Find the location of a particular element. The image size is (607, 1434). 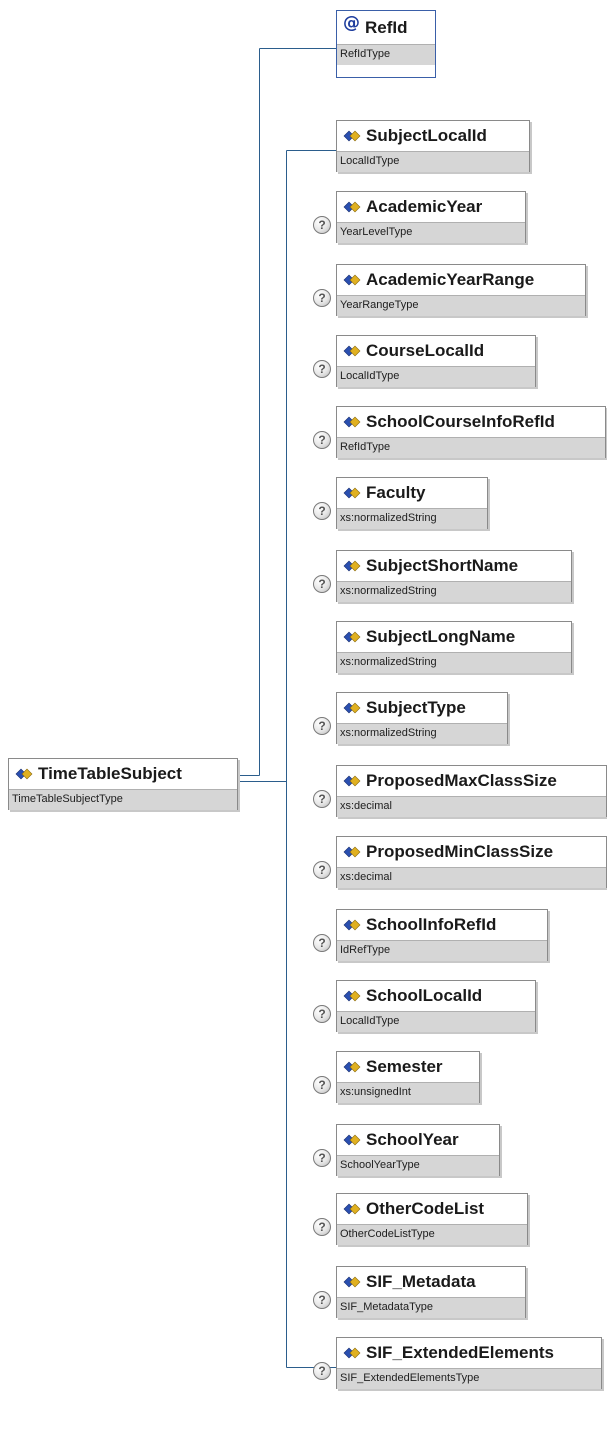

element-head: SchoolYear is located at coordinates (418, 1140).